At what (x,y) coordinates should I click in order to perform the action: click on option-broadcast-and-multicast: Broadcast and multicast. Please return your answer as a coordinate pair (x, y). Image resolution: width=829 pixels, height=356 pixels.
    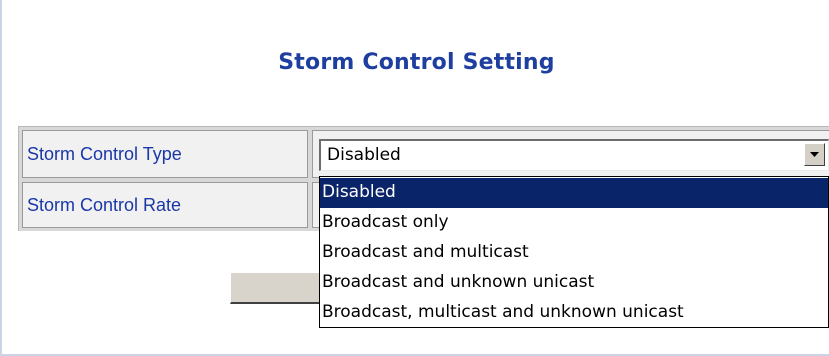
    Looking at the image, I should click on (574, 253).